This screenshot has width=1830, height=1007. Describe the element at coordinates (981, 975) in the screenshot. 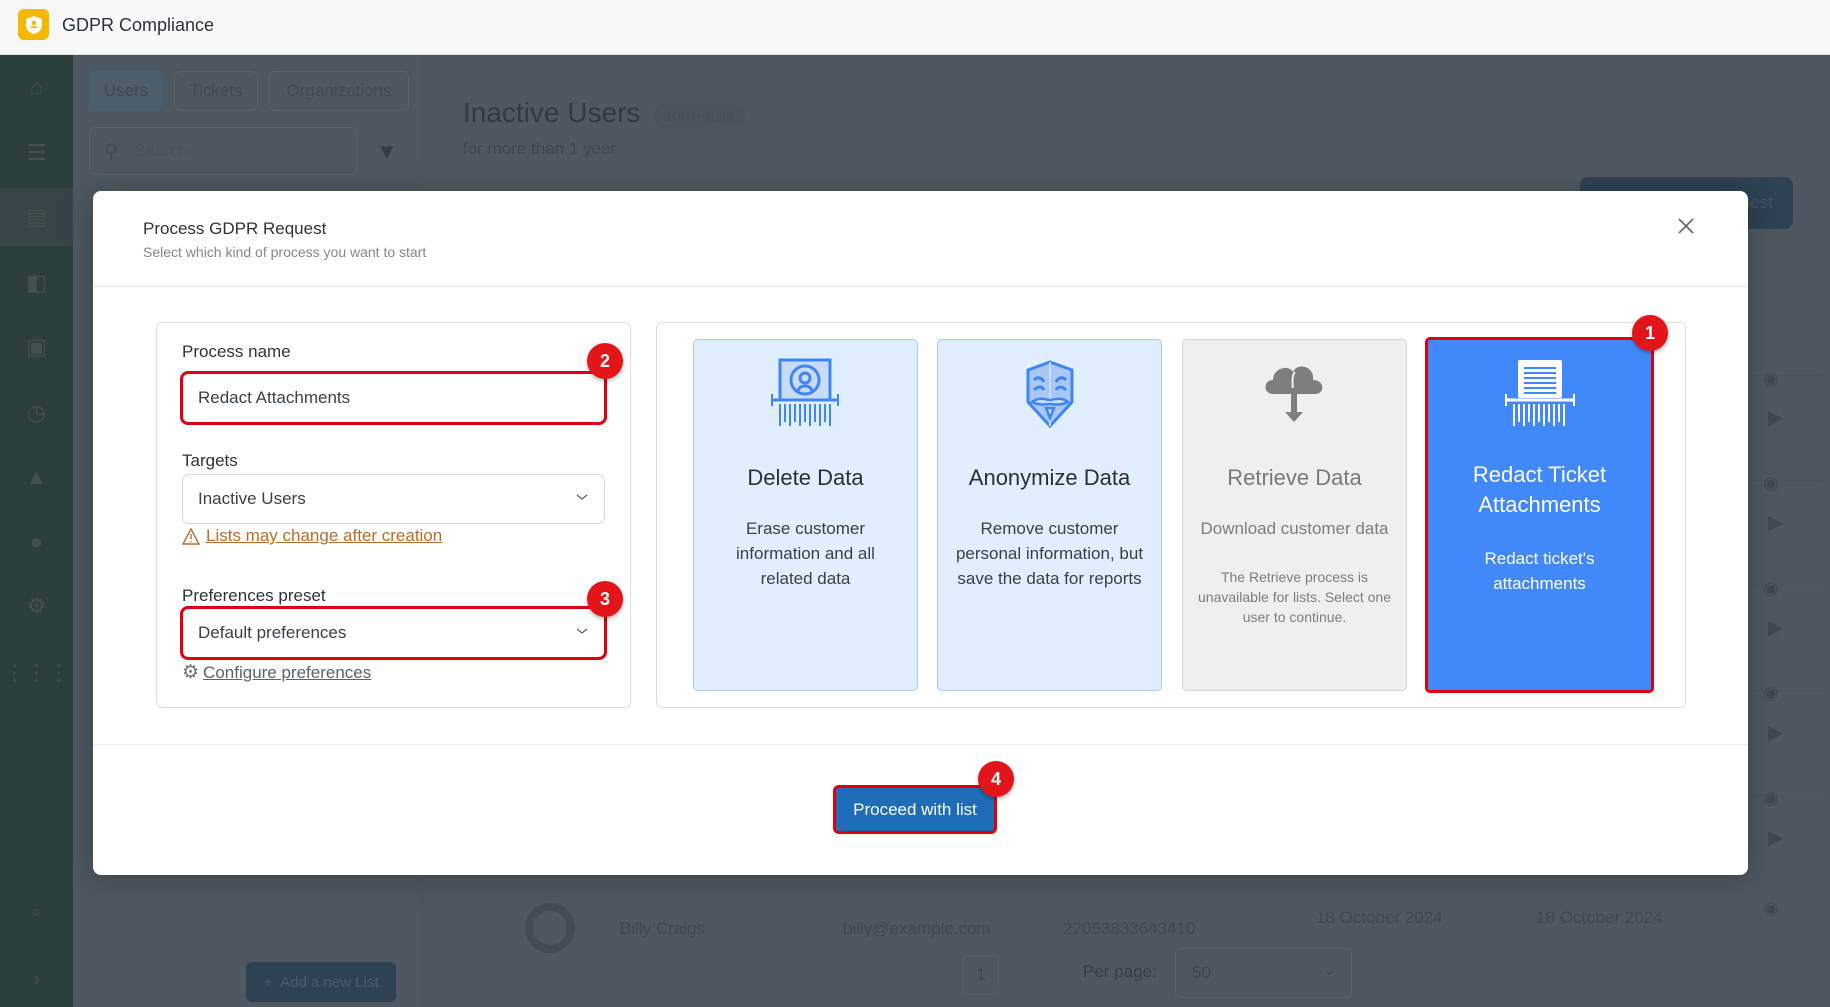

I see `page-number: 1` at that location.